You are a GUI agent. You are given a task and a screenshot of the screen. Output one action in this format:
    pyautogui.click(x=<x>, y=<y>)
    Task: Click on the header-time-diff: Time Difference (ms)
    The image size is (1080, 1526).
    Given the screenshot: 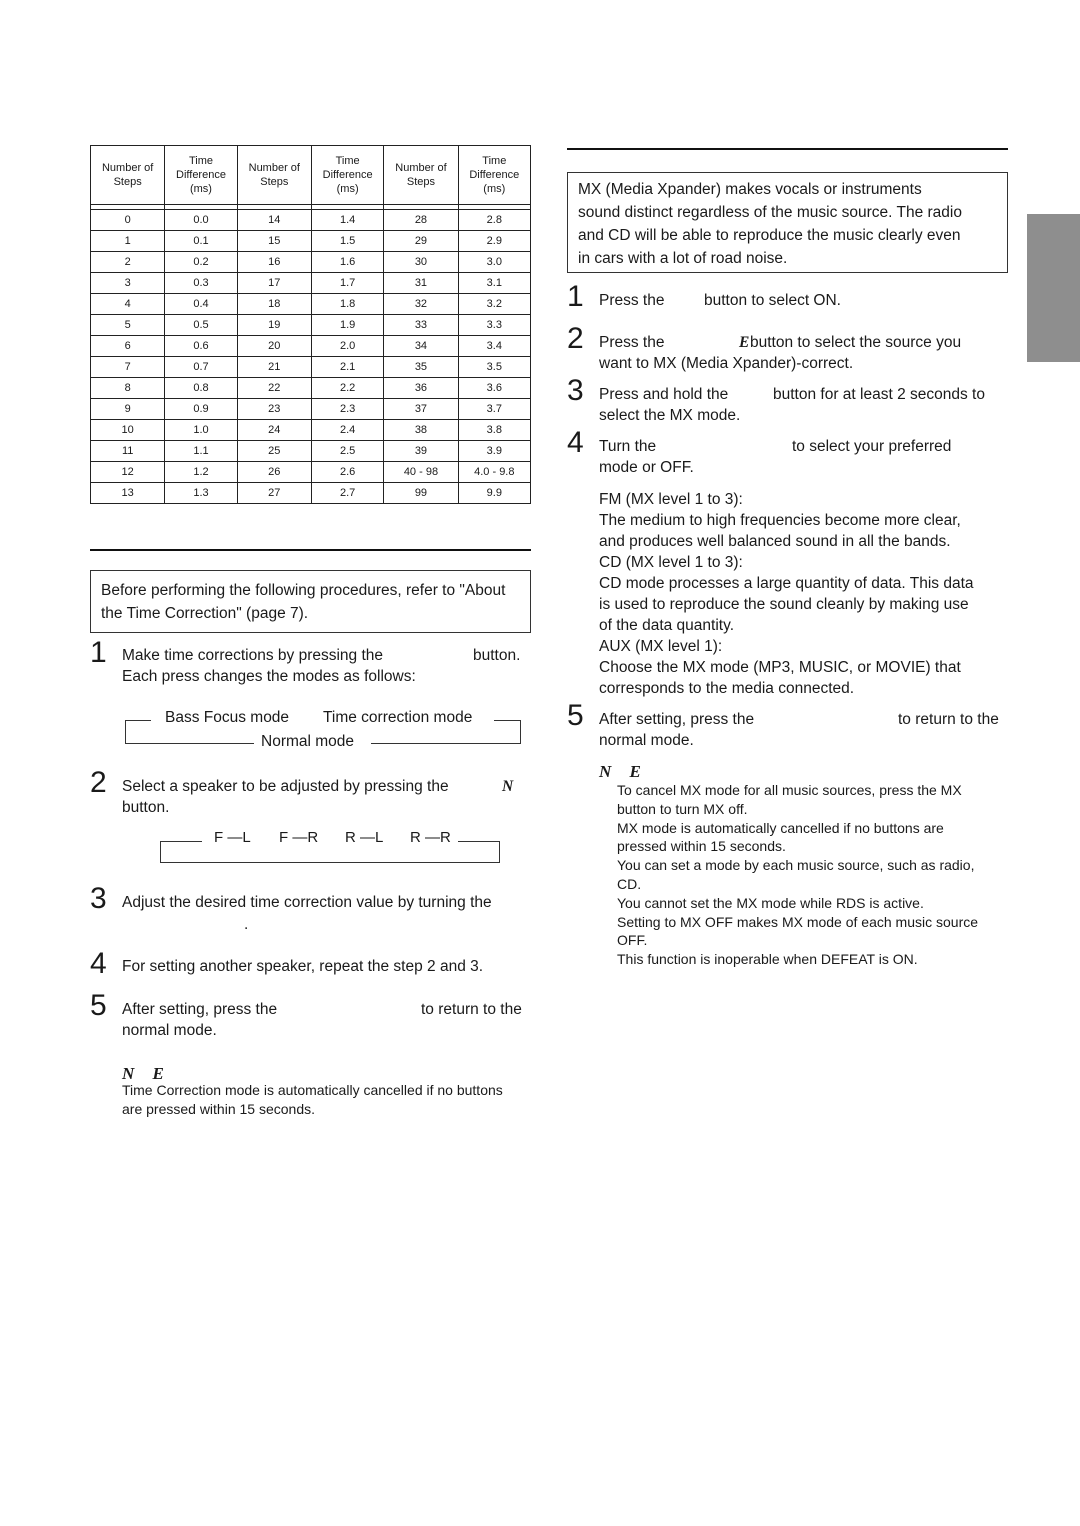 What is the action you would take?
    pyautogui.click(x=347, y=175)
    